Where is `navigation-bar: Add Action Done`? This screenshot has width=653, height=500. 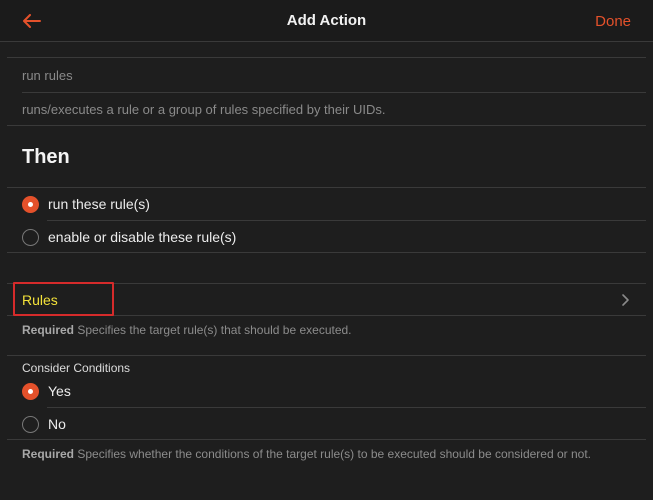
navigation-bar: Add Action Done is located at coordinates (326, 21).